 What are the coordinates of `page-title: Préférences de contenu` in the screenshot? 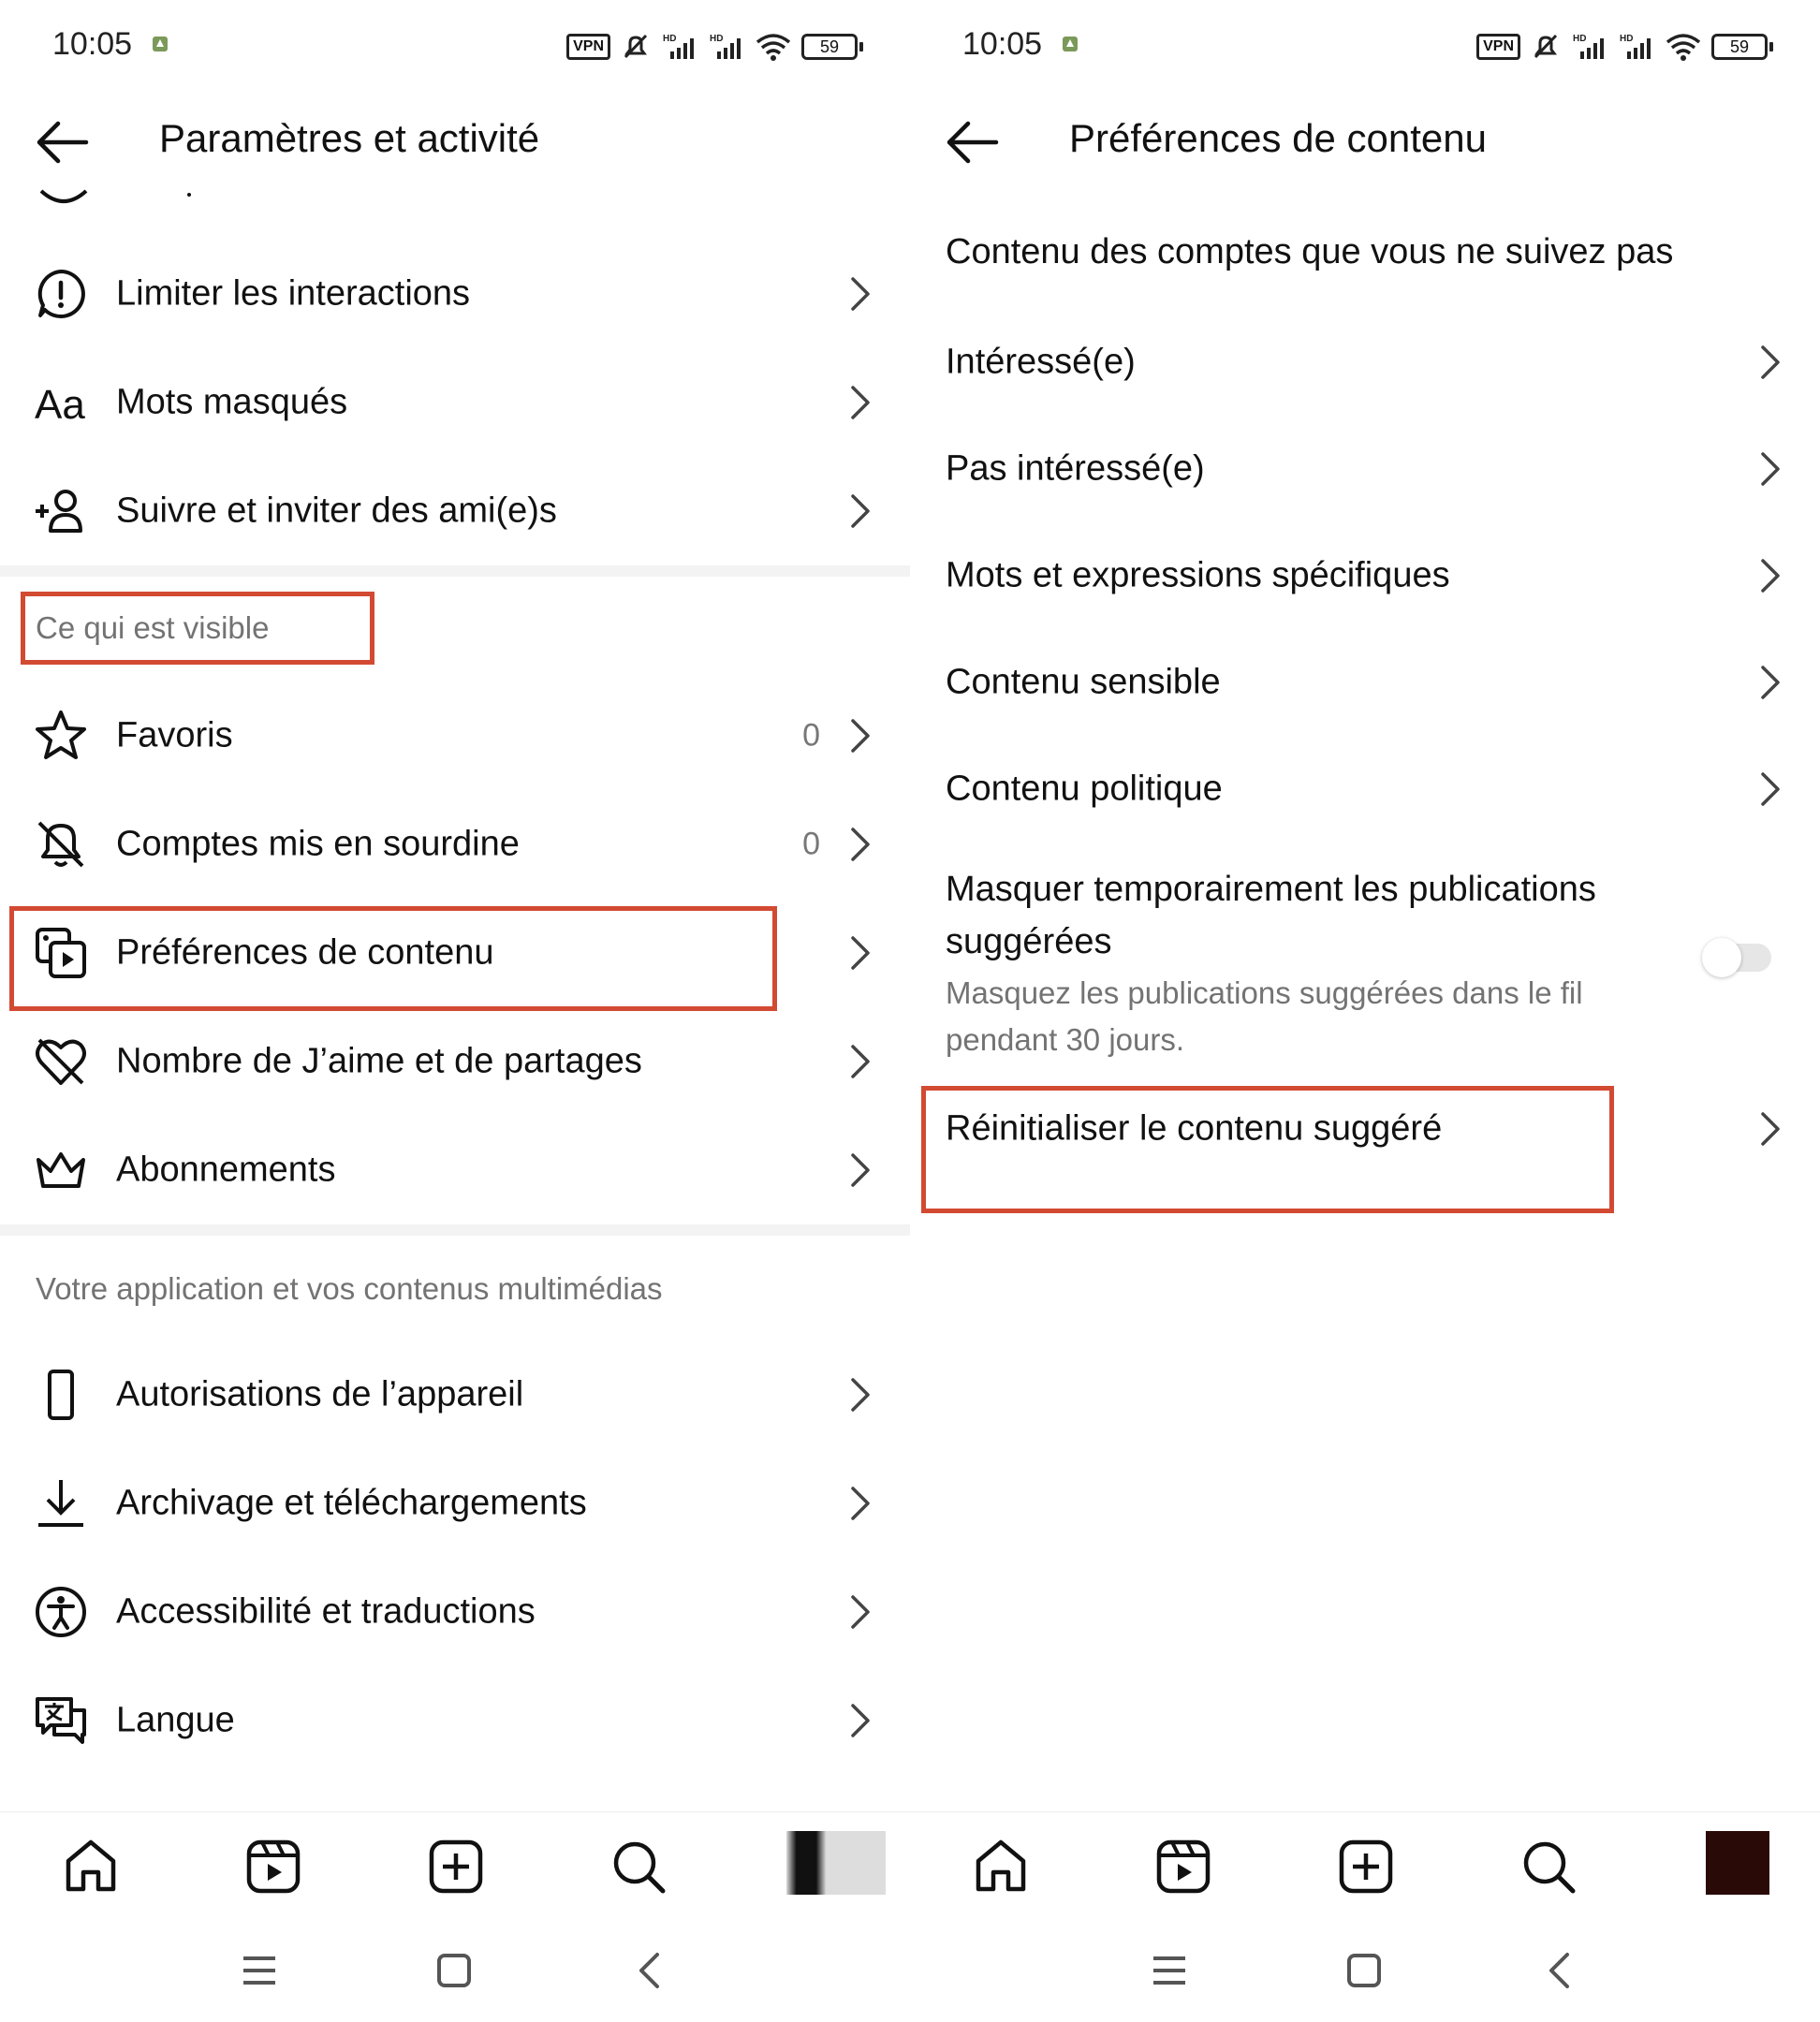 It's located at (1278, 138).